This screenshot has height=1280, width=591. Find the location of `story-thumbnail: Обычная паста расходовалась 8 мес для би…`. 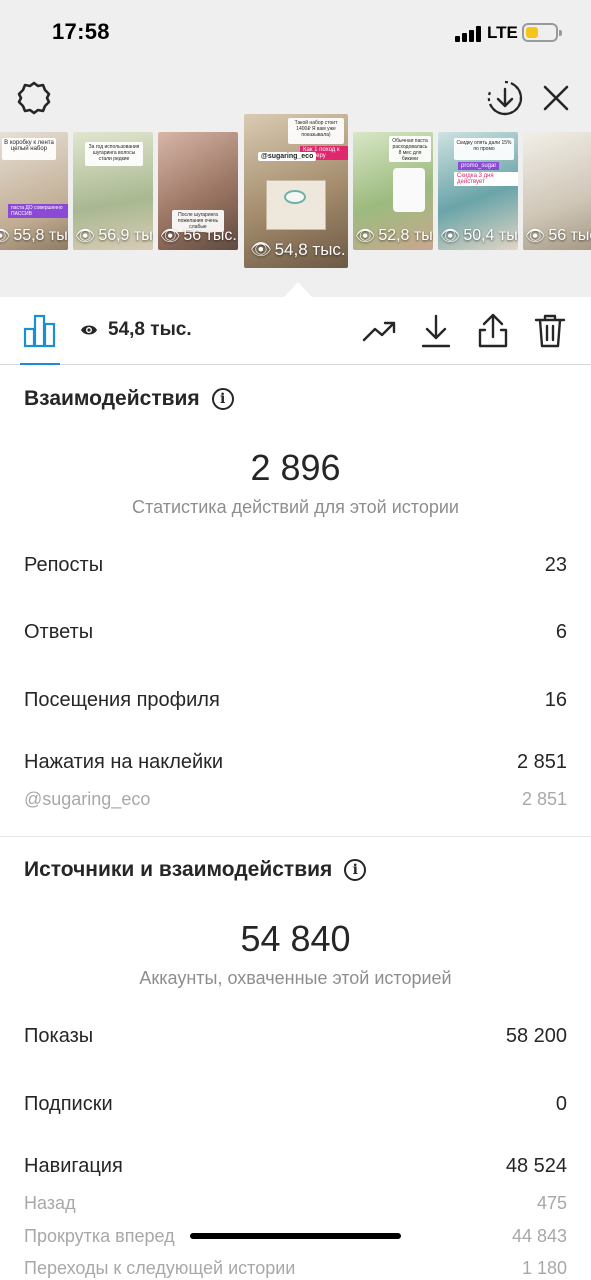

story-thumbnail: Обычная паста расходовалась 8 мес для би… is located at coordinates (393, 191).